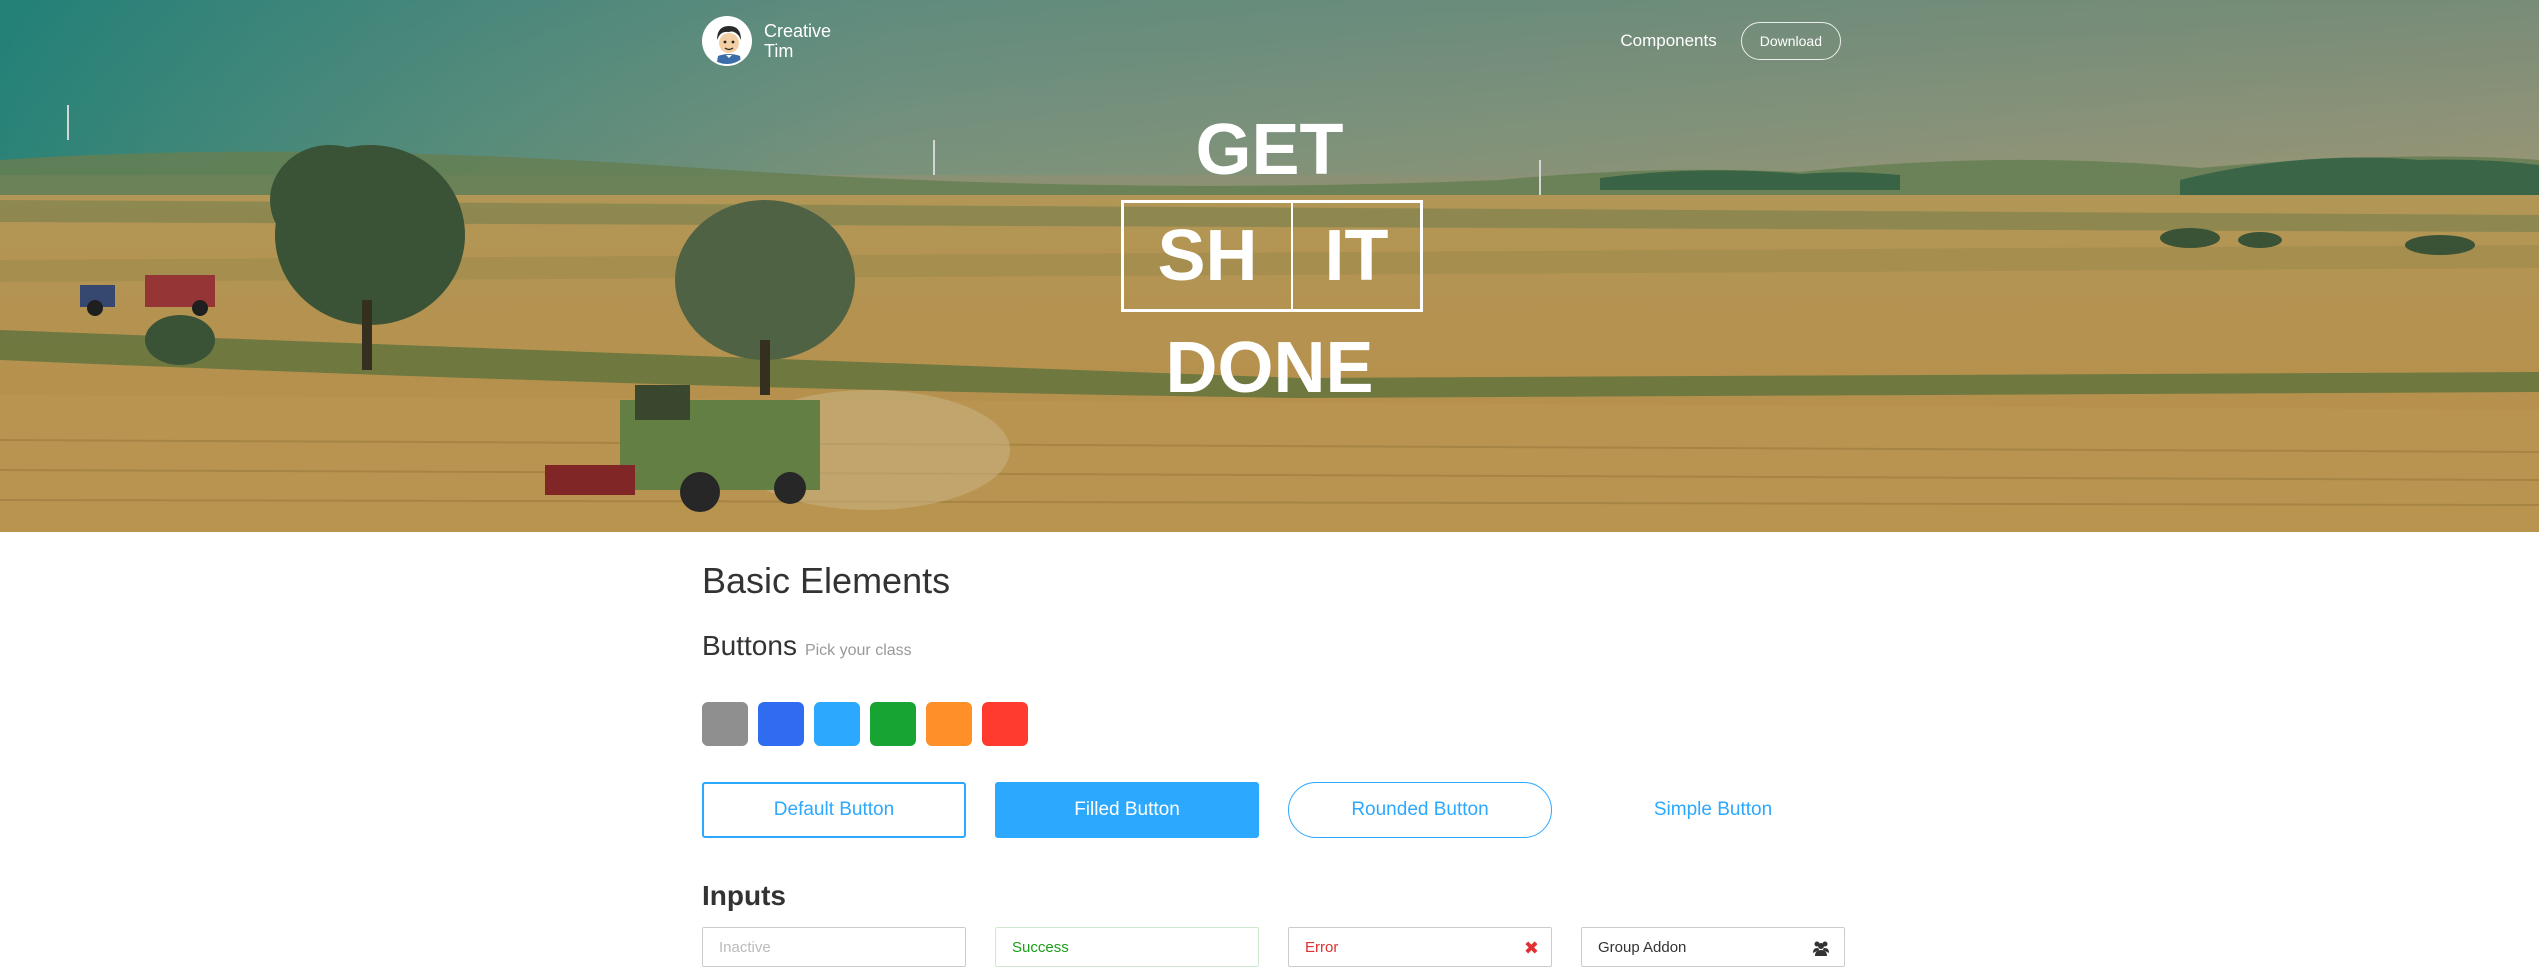 The image size is (2539, 970). Describe the element at coordinates (1269, 150) in the screenshot. I see `motto-get: GET` at that location.